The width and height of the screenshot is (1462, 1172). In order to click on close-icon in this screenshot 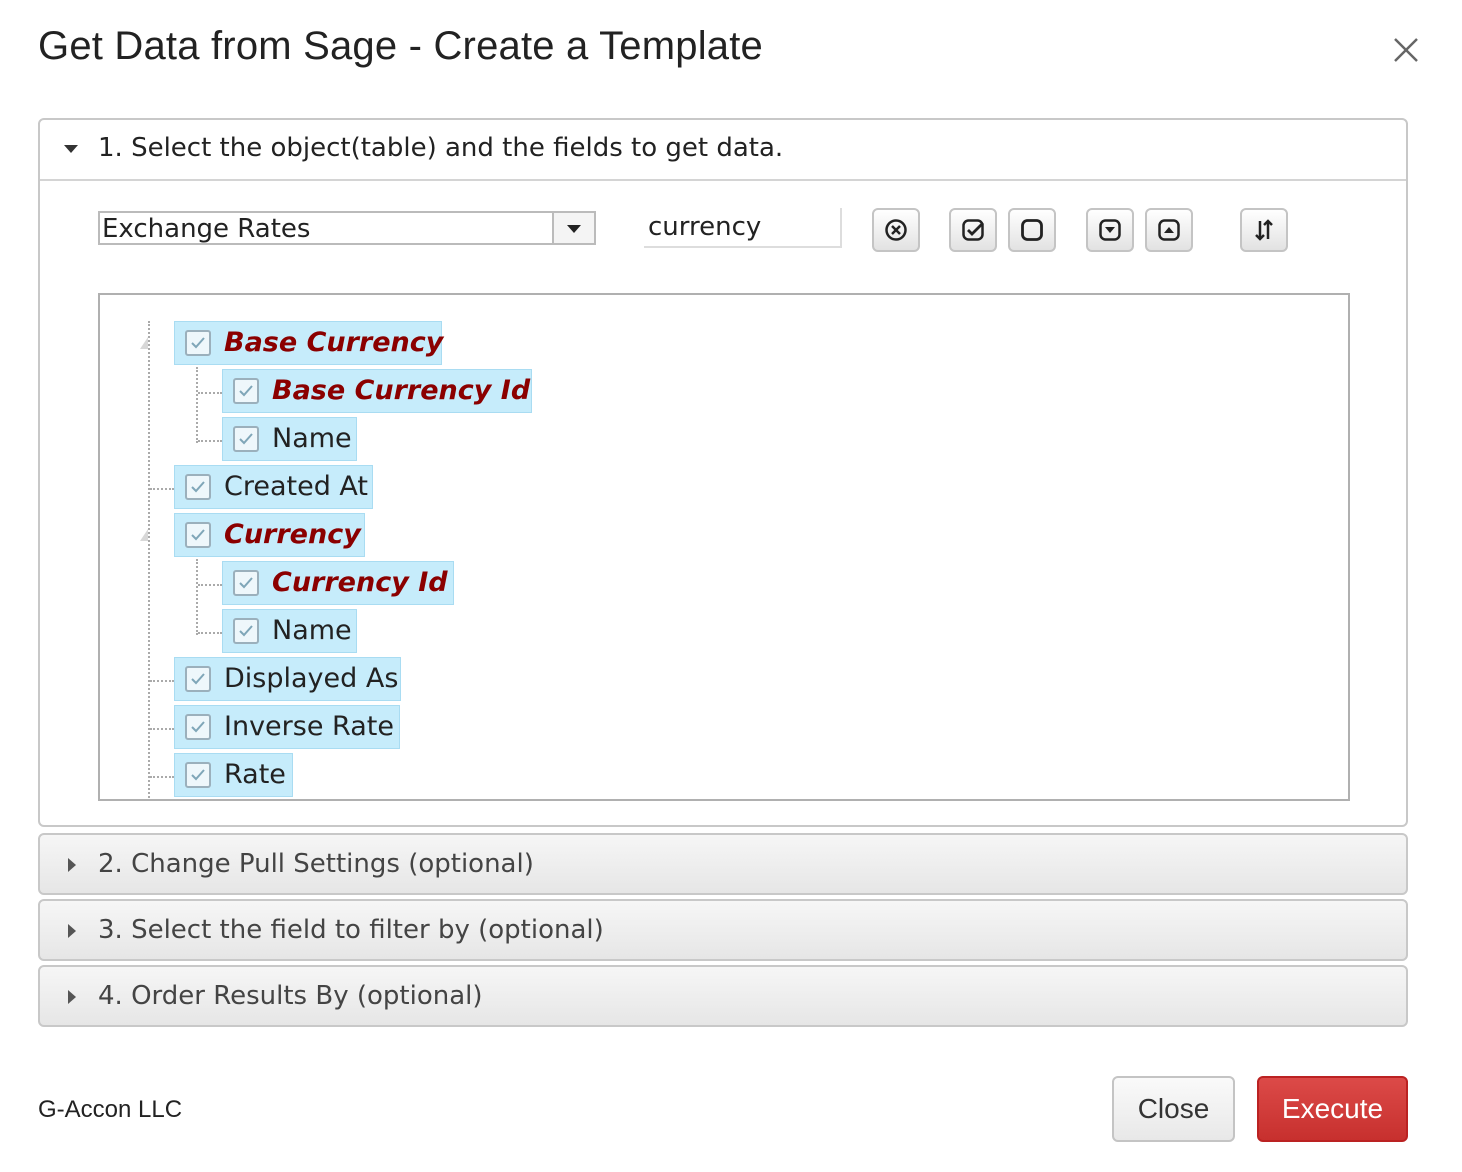, I will do `click(1406, 50)`.